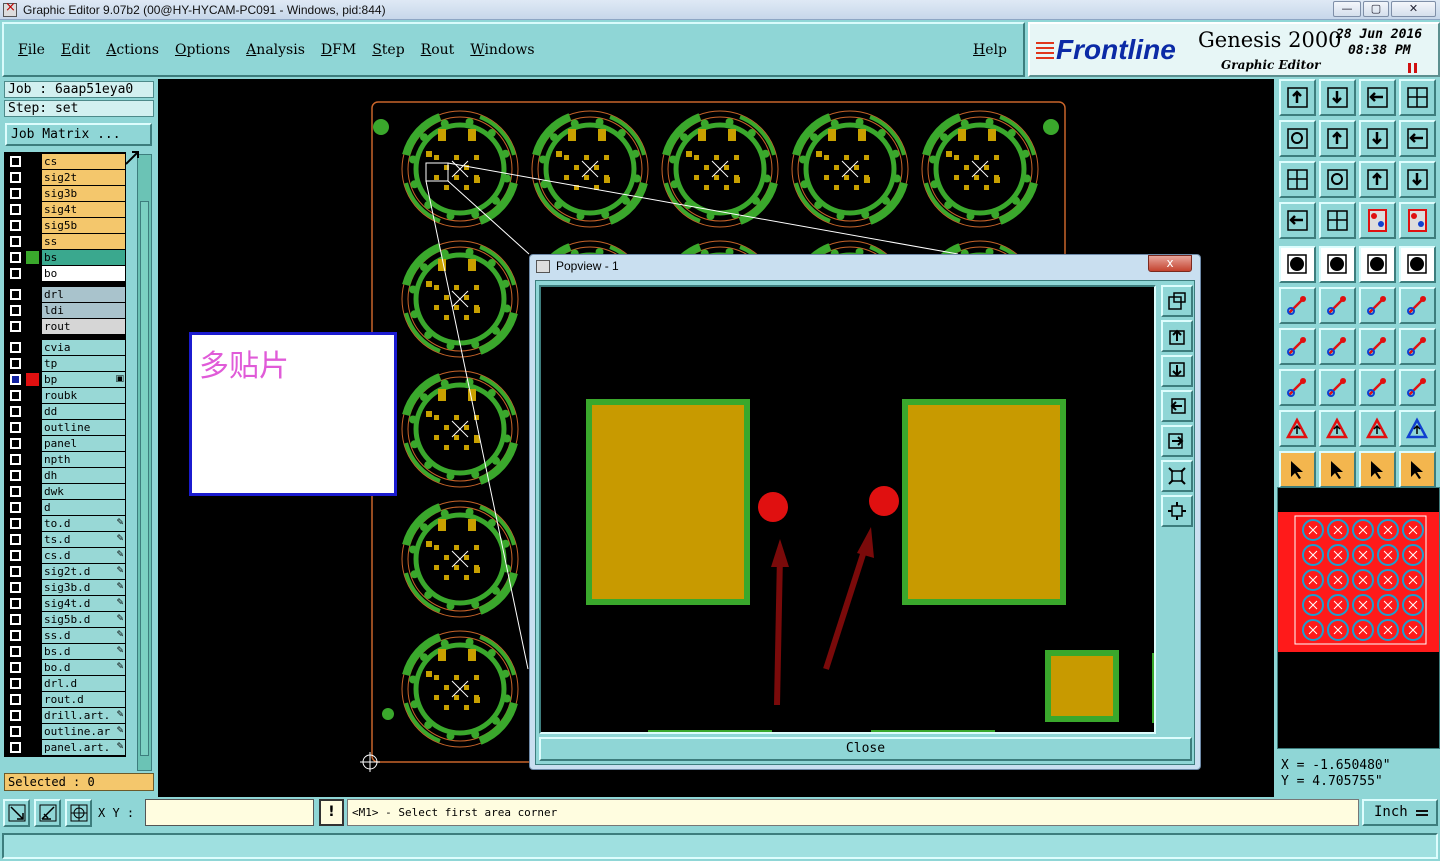  I want to click on grid-mode-button, so click(78, 813).